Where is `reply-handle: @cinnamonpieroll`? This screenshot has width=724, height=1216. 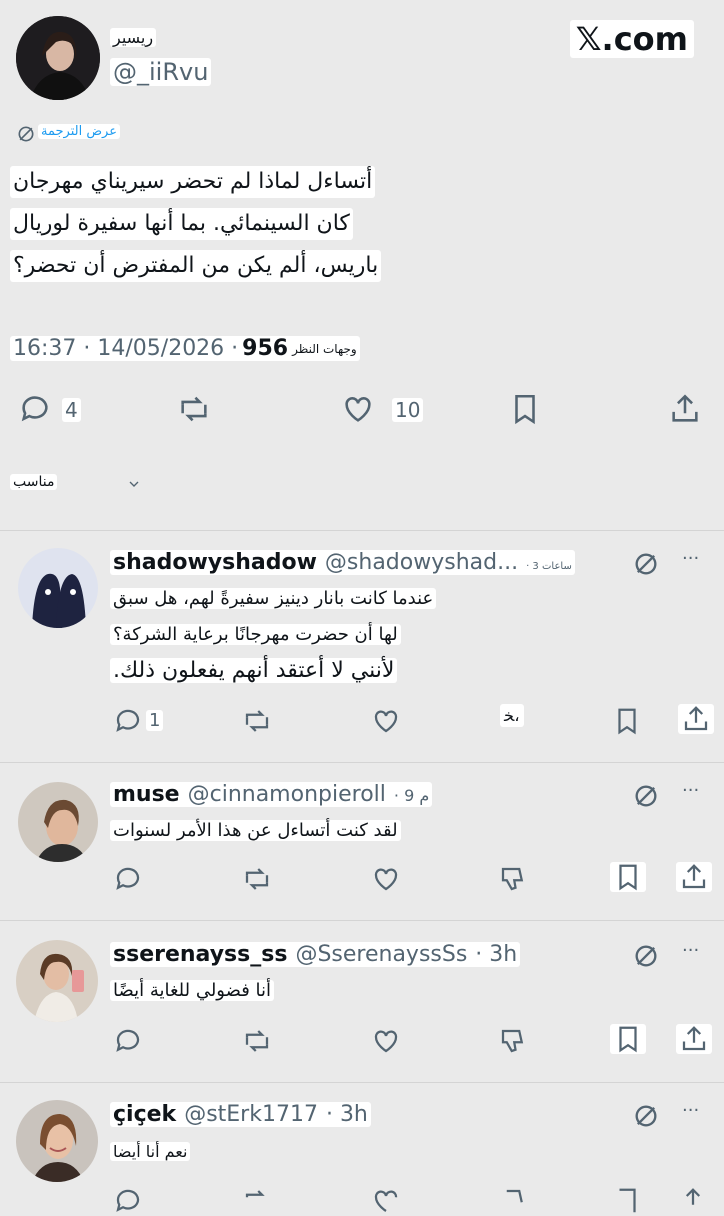 reply-handle: @cinnamonpieroll is located at coordinates (287, 794).